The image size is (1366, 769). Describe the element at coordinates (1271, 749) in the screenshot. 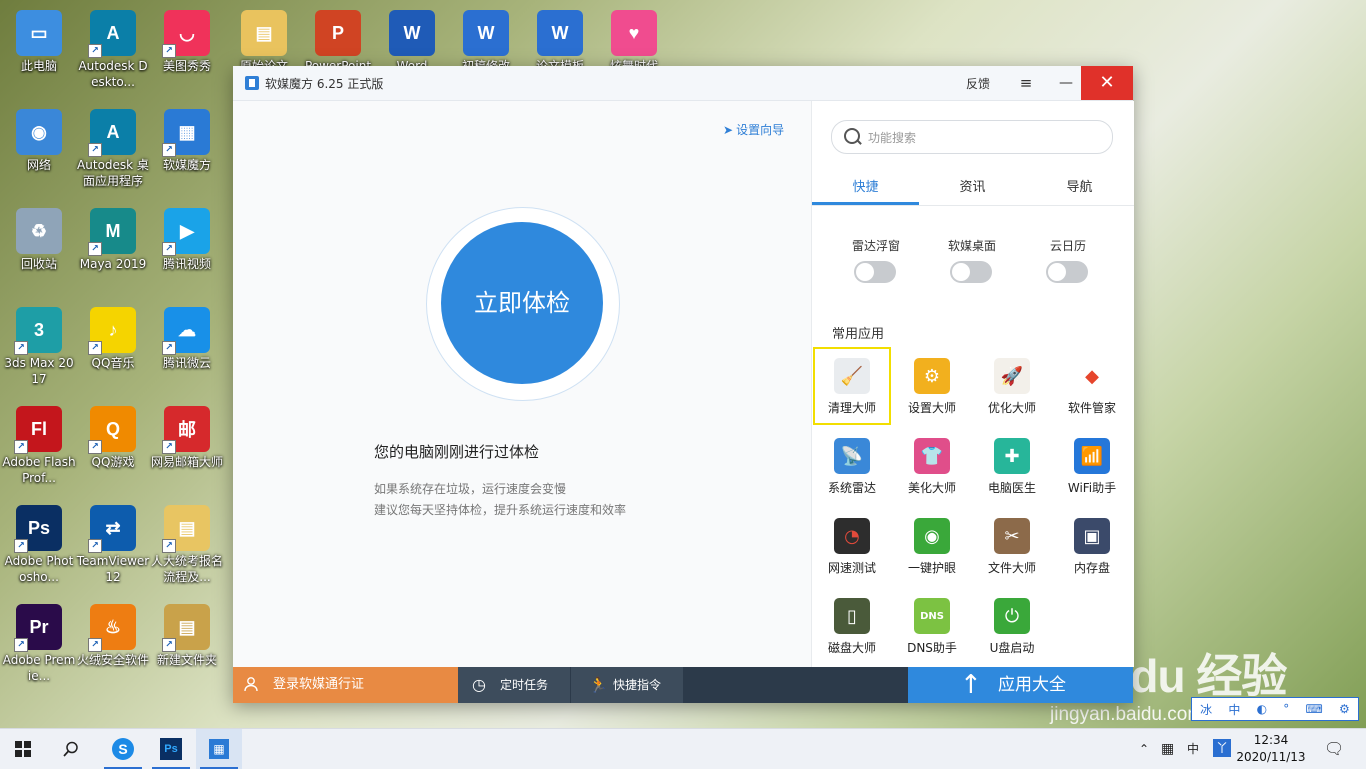

I see `clock: 12:34 2020/11/13` at that location.